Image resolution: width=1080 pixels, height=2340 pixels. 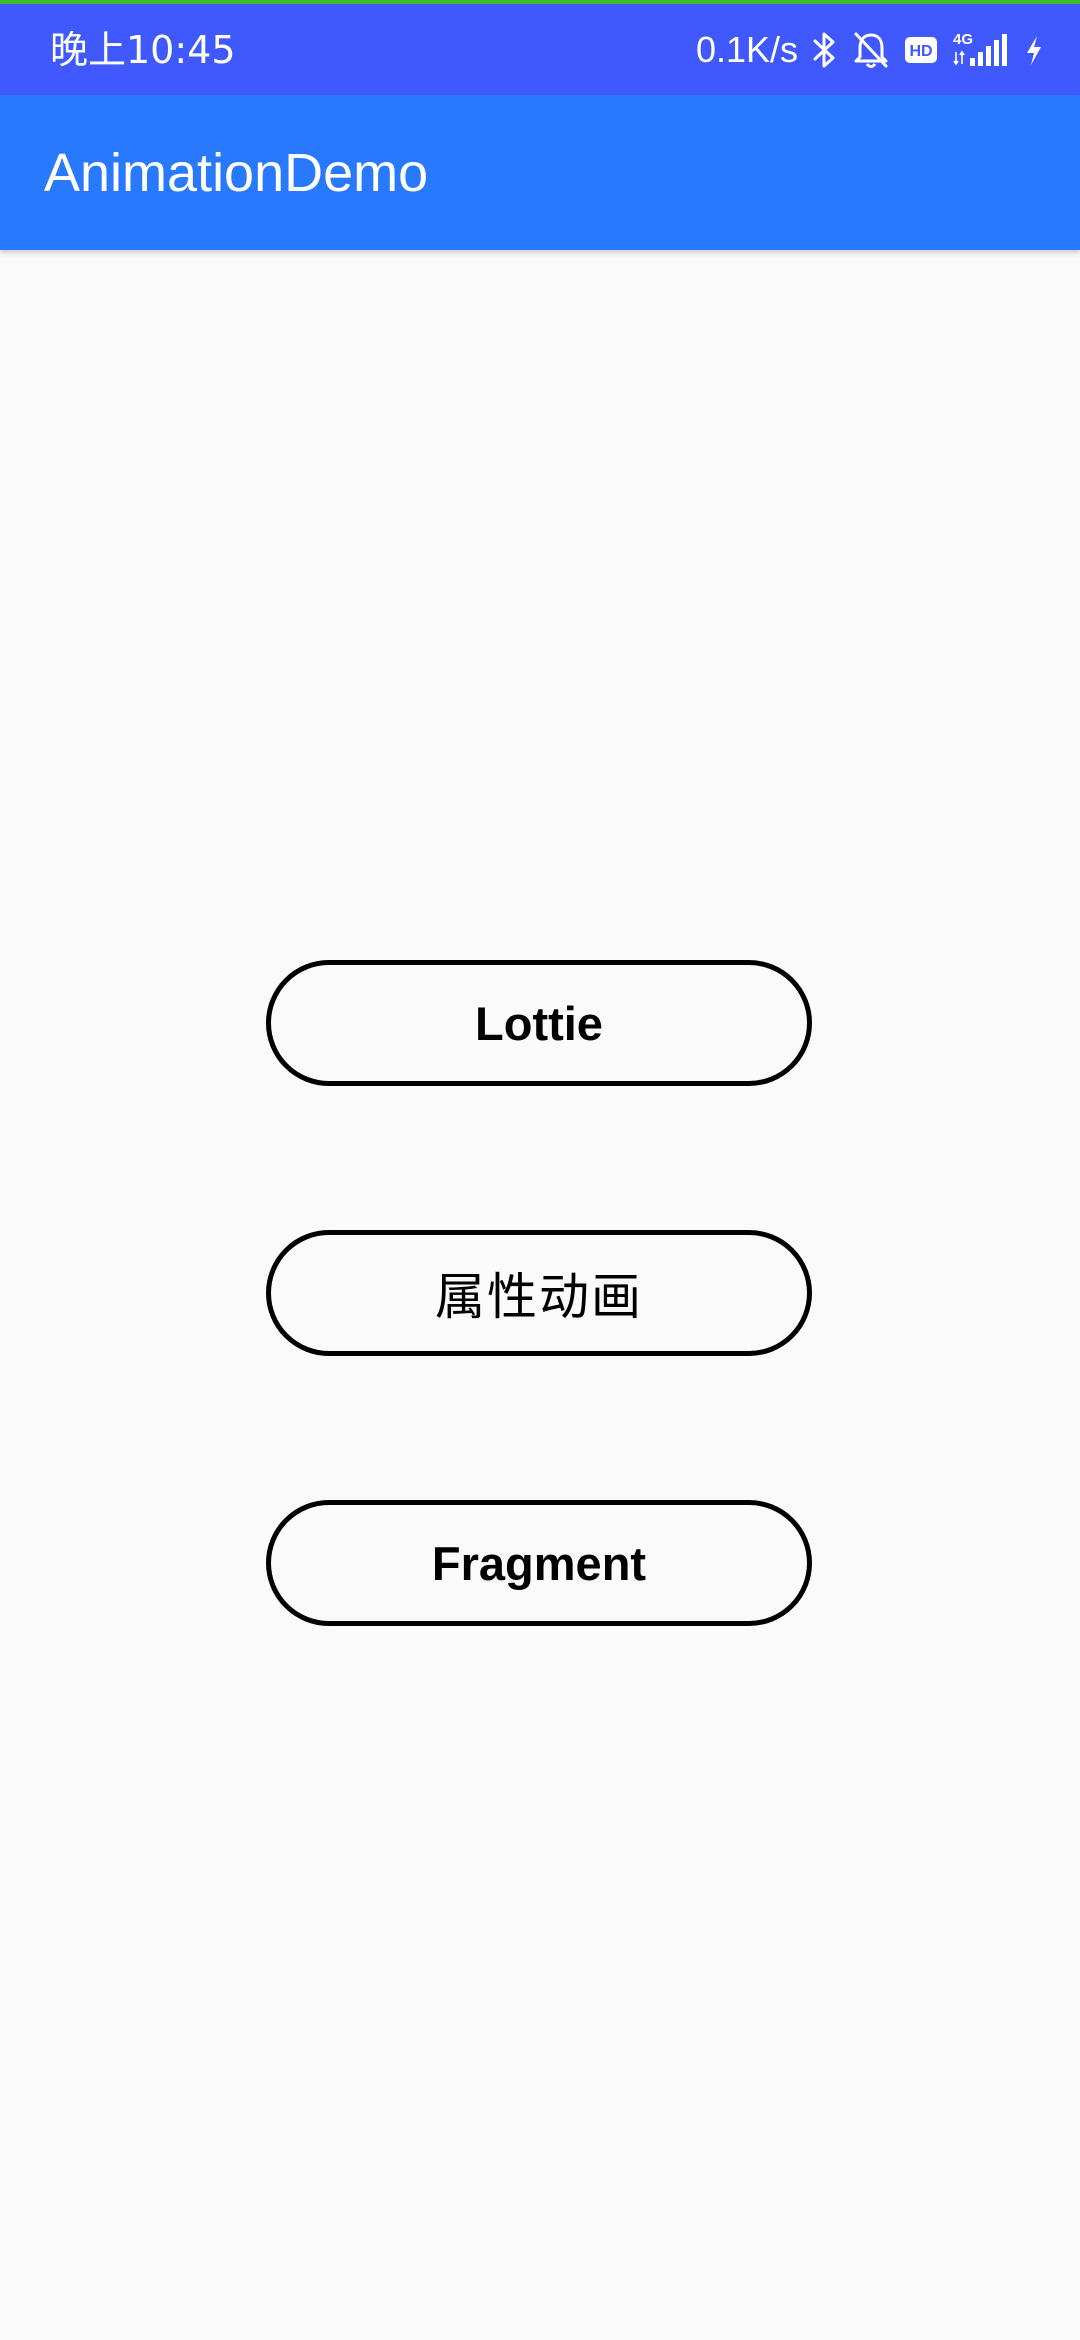 What do you see at coordinates (746, 49) in the screenshot?
I see `net-speed: 0.1K/s` at bounding box center [746, 49].